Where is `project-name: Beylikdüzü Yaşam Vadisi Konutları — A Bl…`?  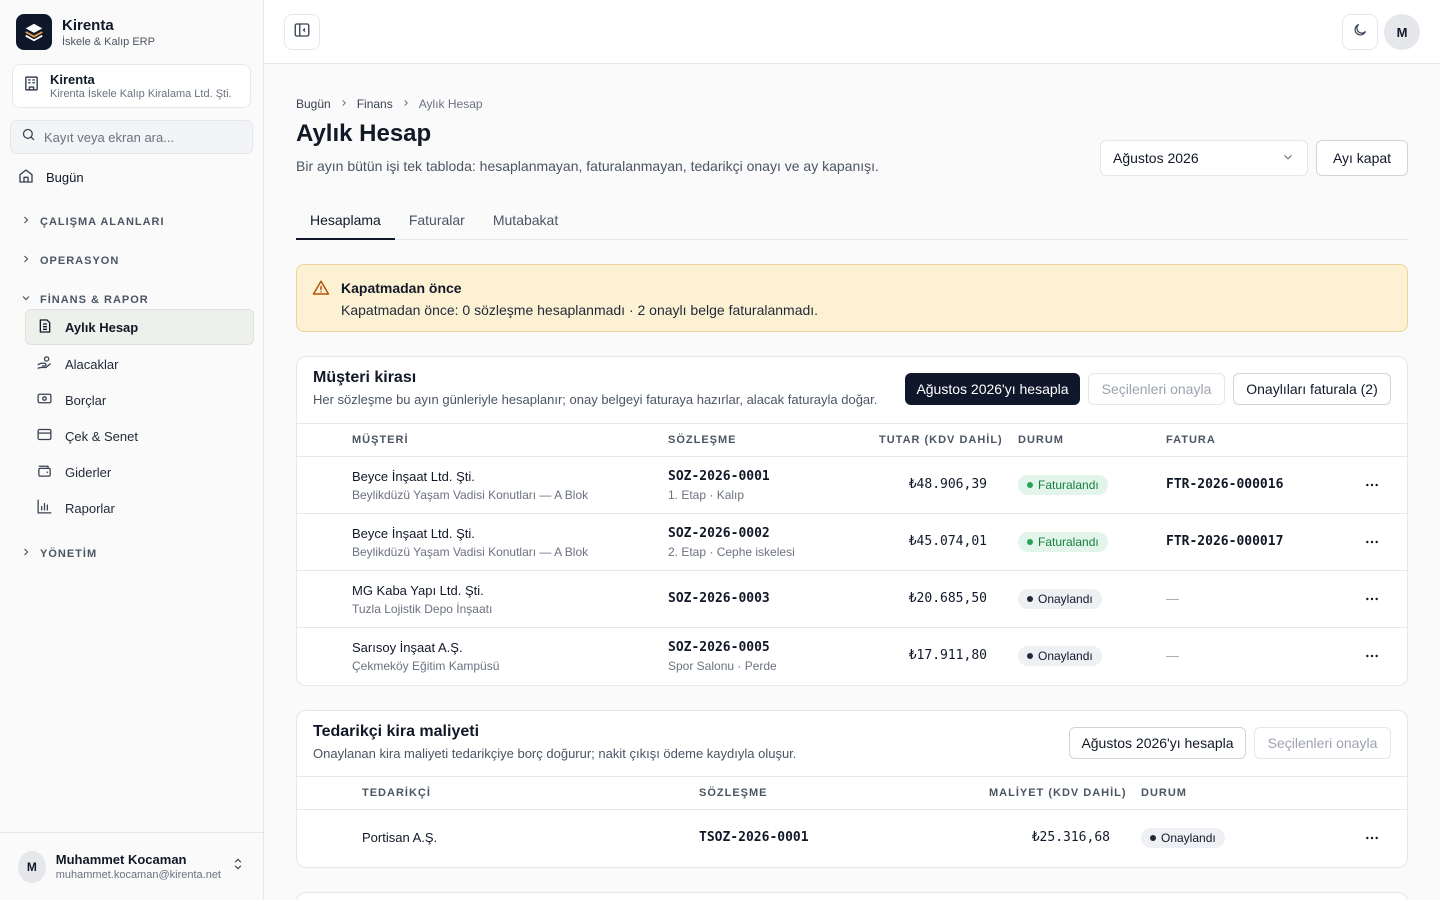
project-name: Beylikdüzü Yaşam Vadisi Konutları — A Bl… is located at coordinates (470, 495).